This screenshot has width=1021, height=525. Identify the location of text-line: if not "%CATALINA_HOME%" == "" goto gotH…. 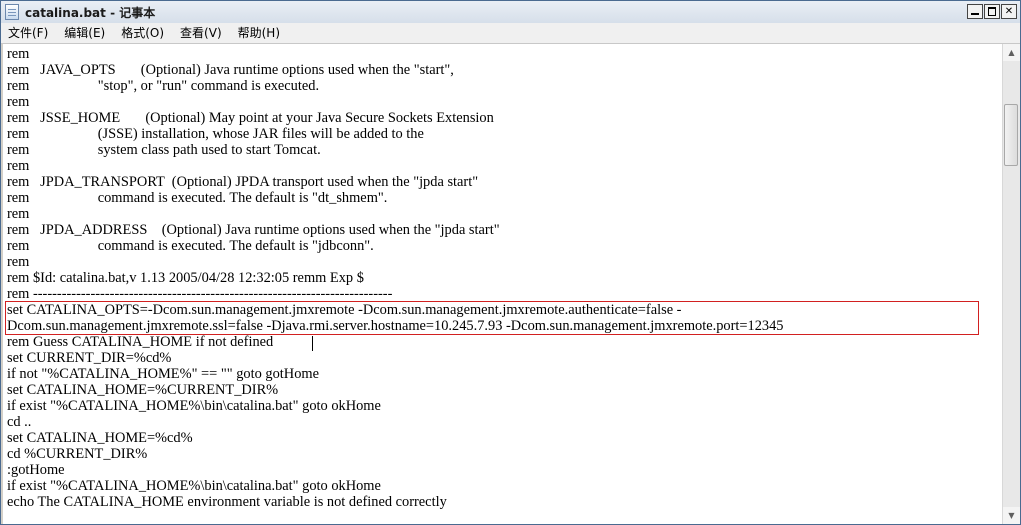
(163, 374).